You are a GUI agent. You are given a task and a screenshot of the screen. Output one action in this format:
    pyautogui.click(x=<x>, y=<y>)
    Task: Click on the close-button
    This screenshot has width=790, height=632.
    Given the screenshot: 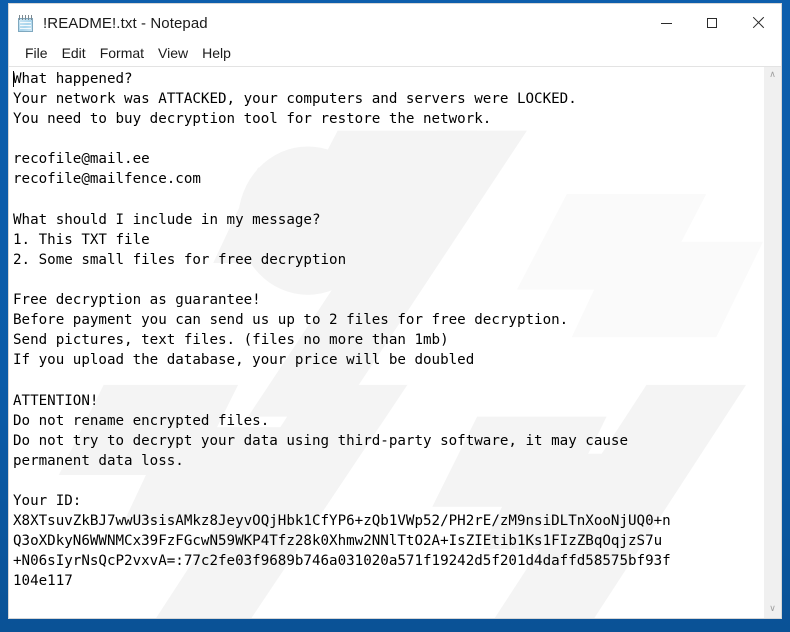 What is the action you would take?
    pyautogui.click(x=758, y=23)
    